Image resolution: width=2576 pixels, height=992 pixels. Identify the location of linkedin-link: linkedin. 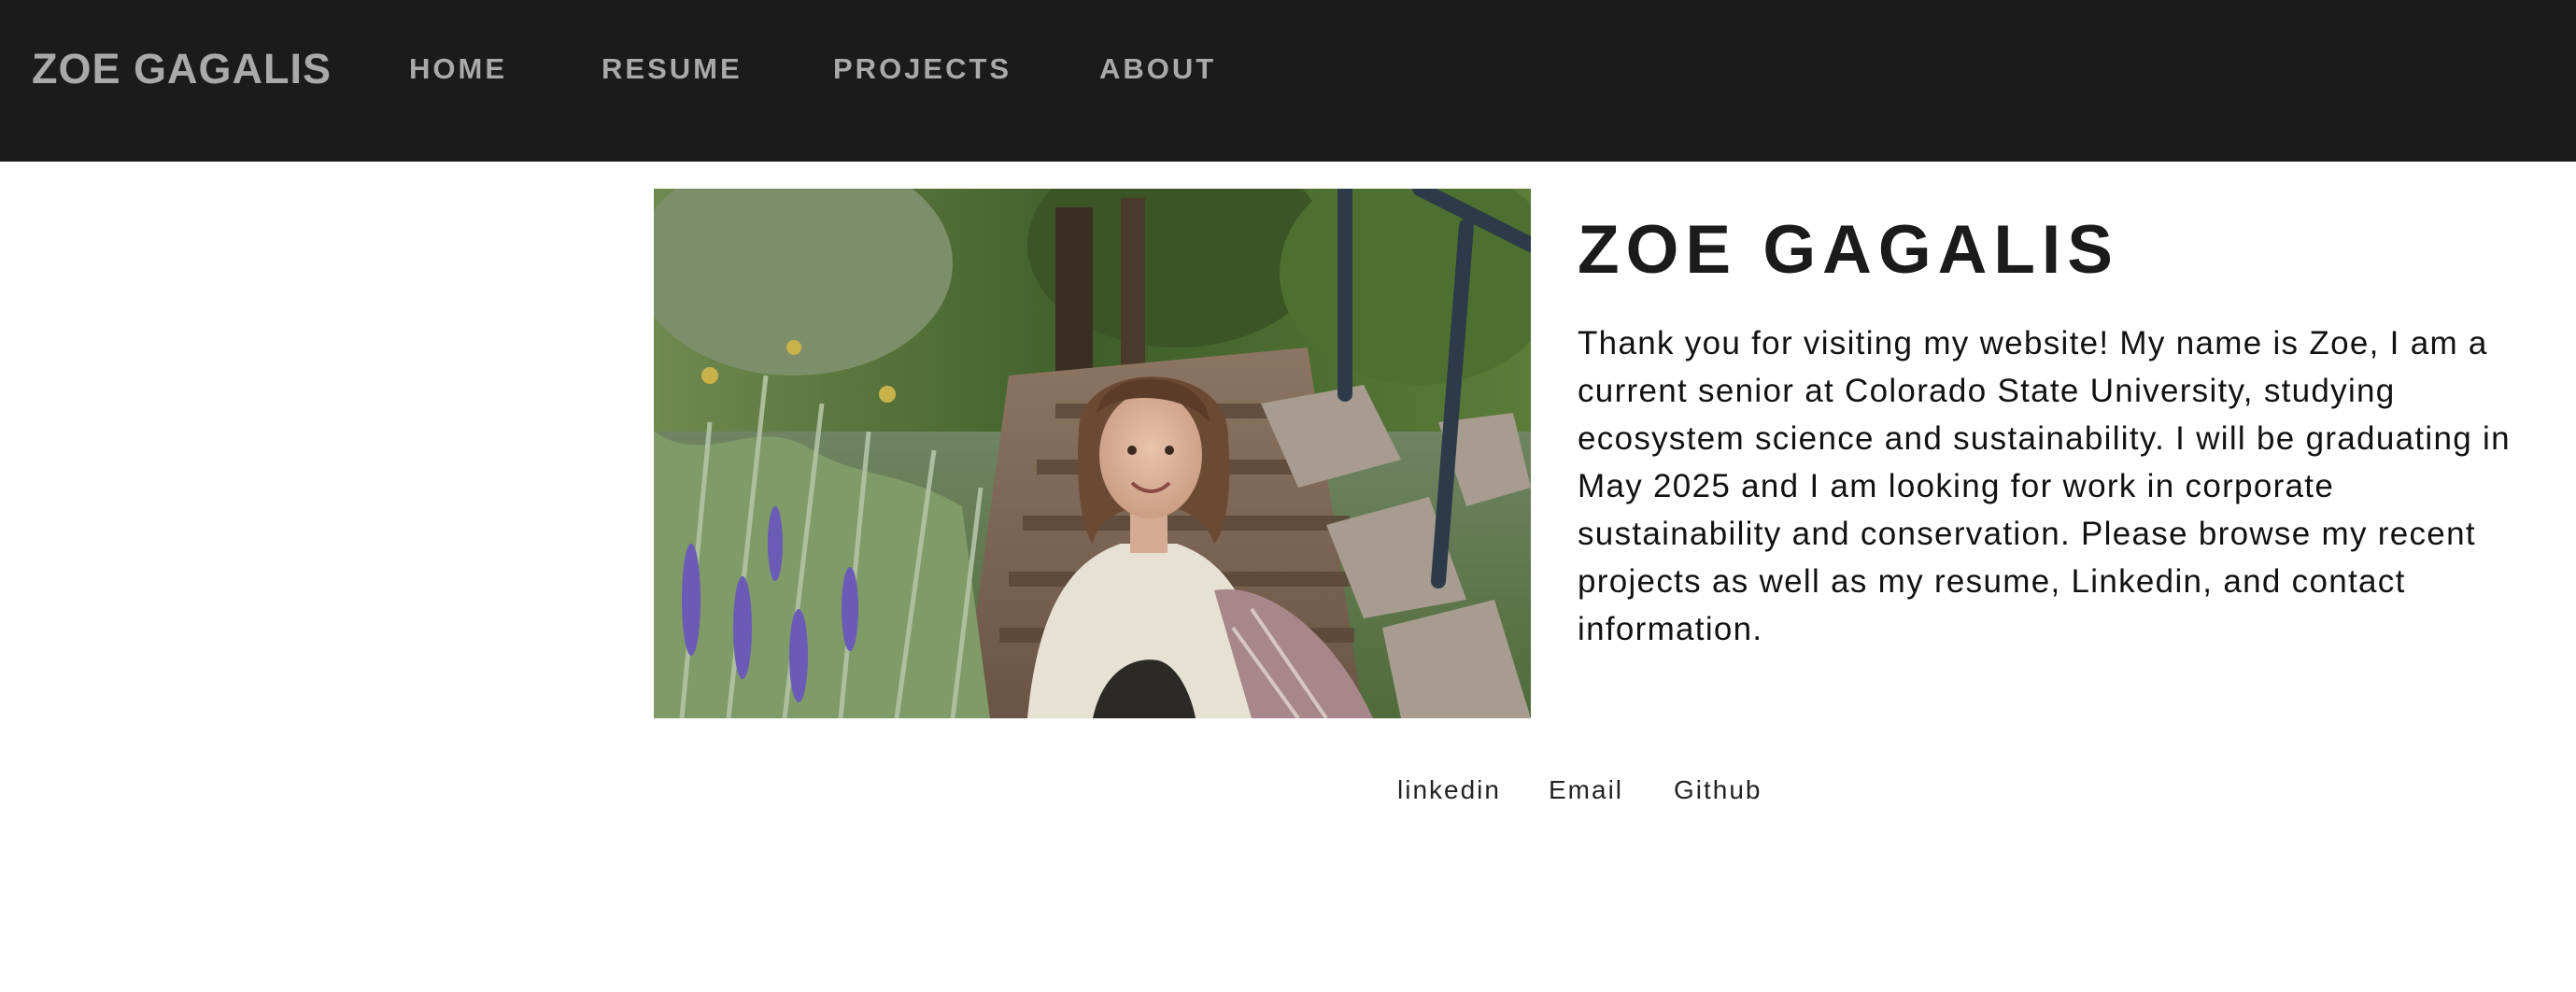
(1449, 790).